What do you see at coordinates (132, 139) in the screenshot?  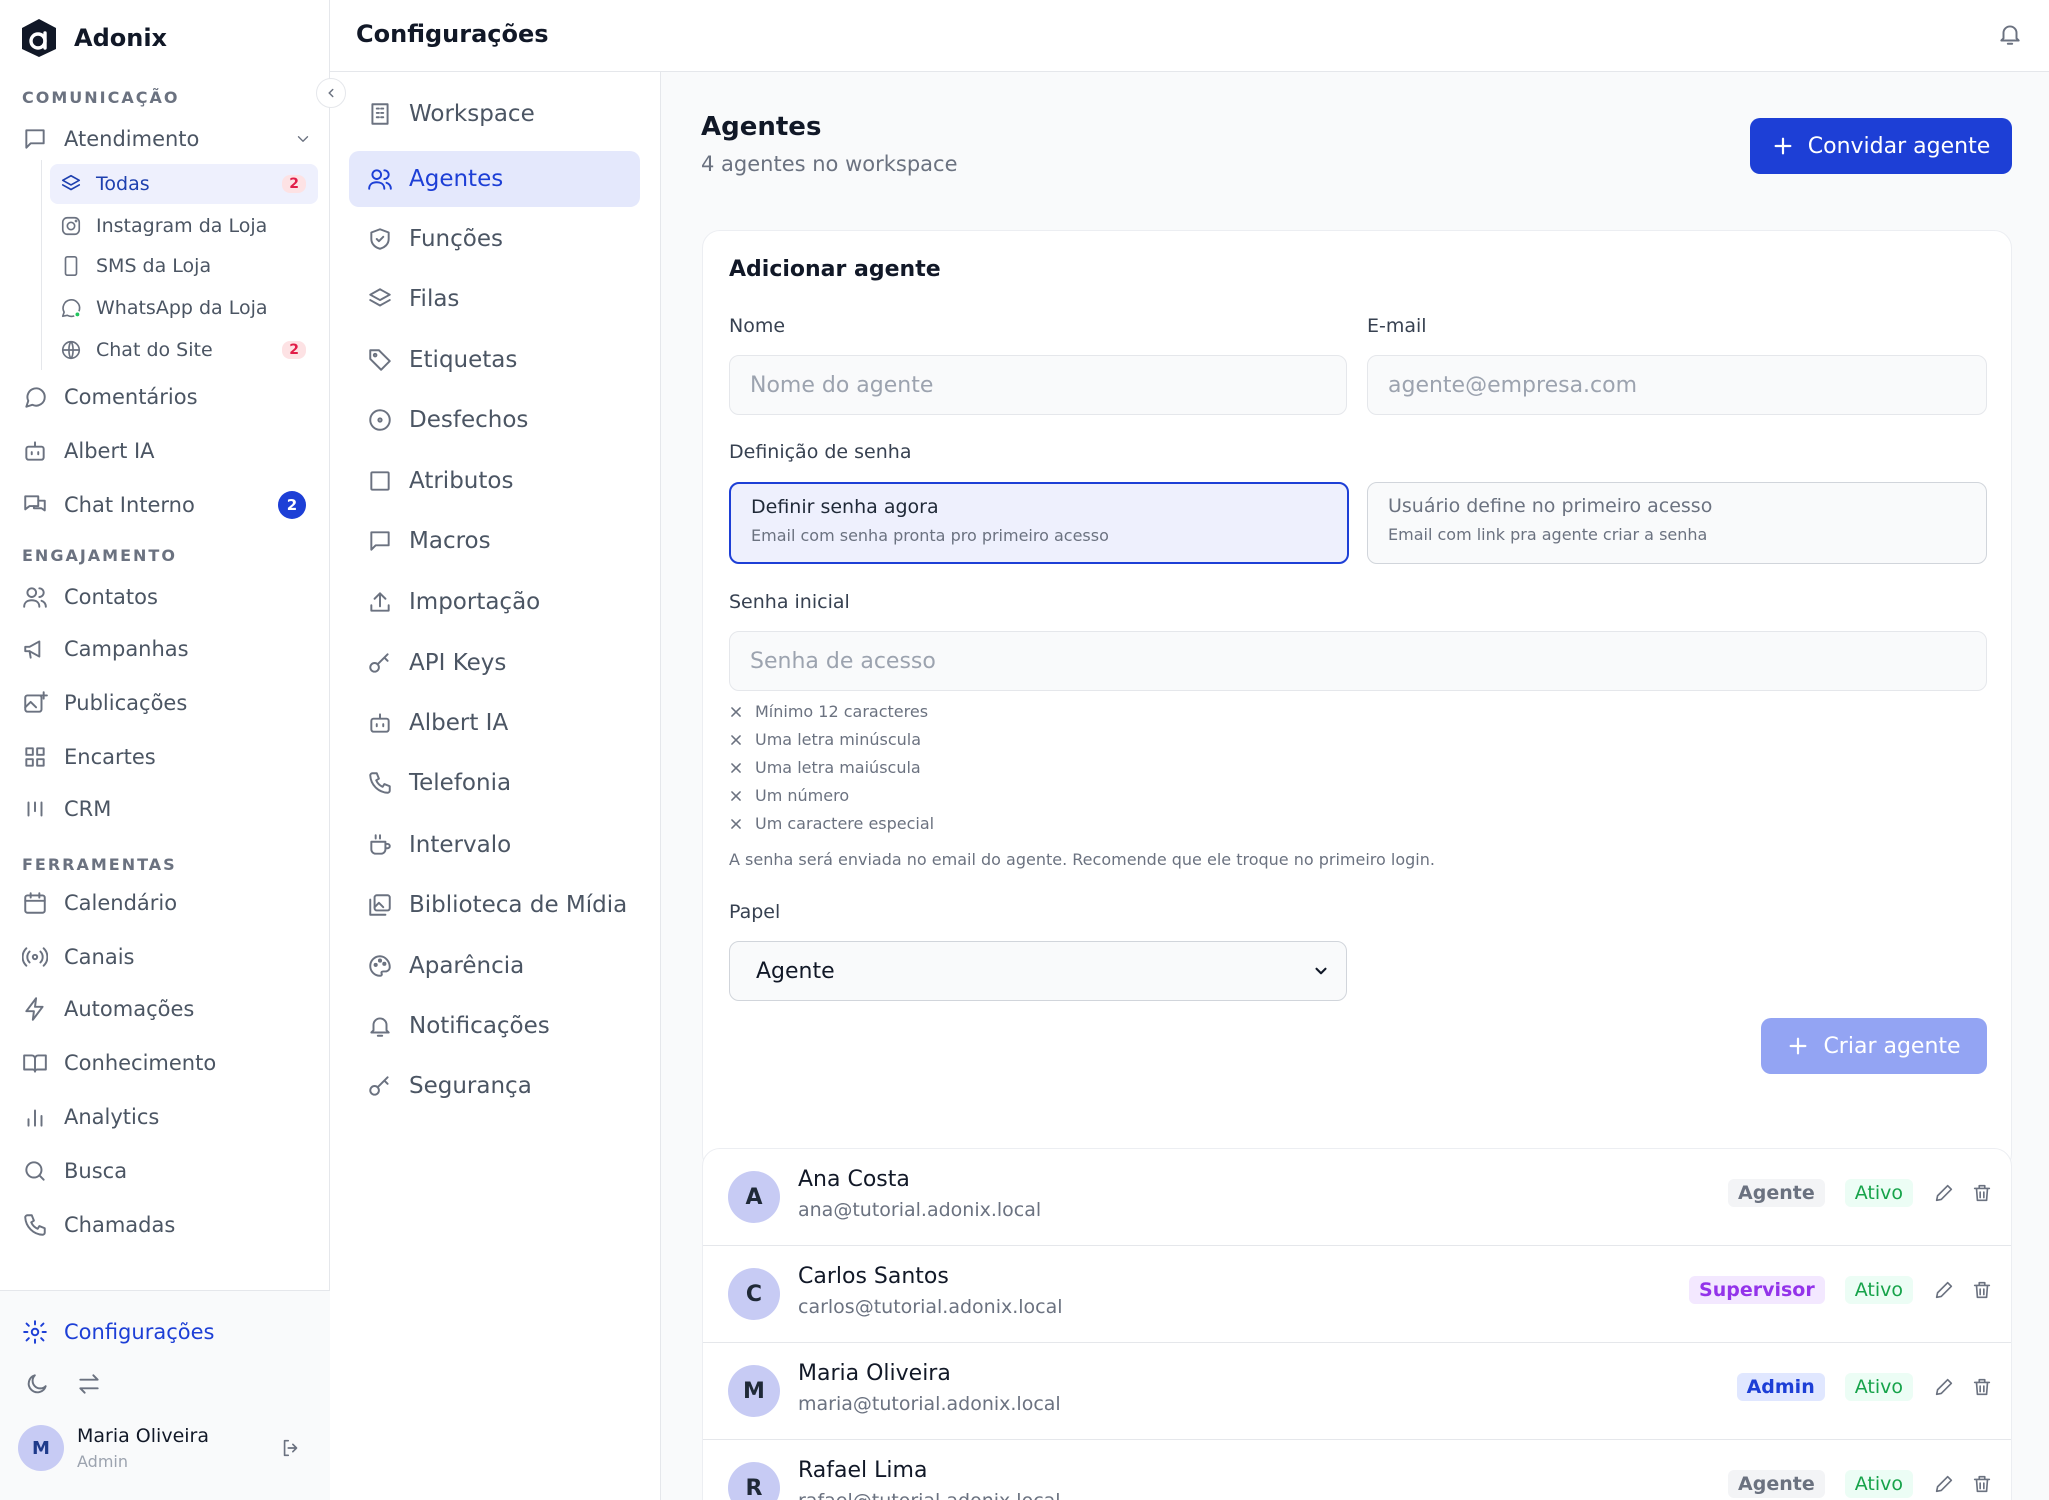 I see `sidebar-item-label: Atendimento` at bounding box center [132, 139].